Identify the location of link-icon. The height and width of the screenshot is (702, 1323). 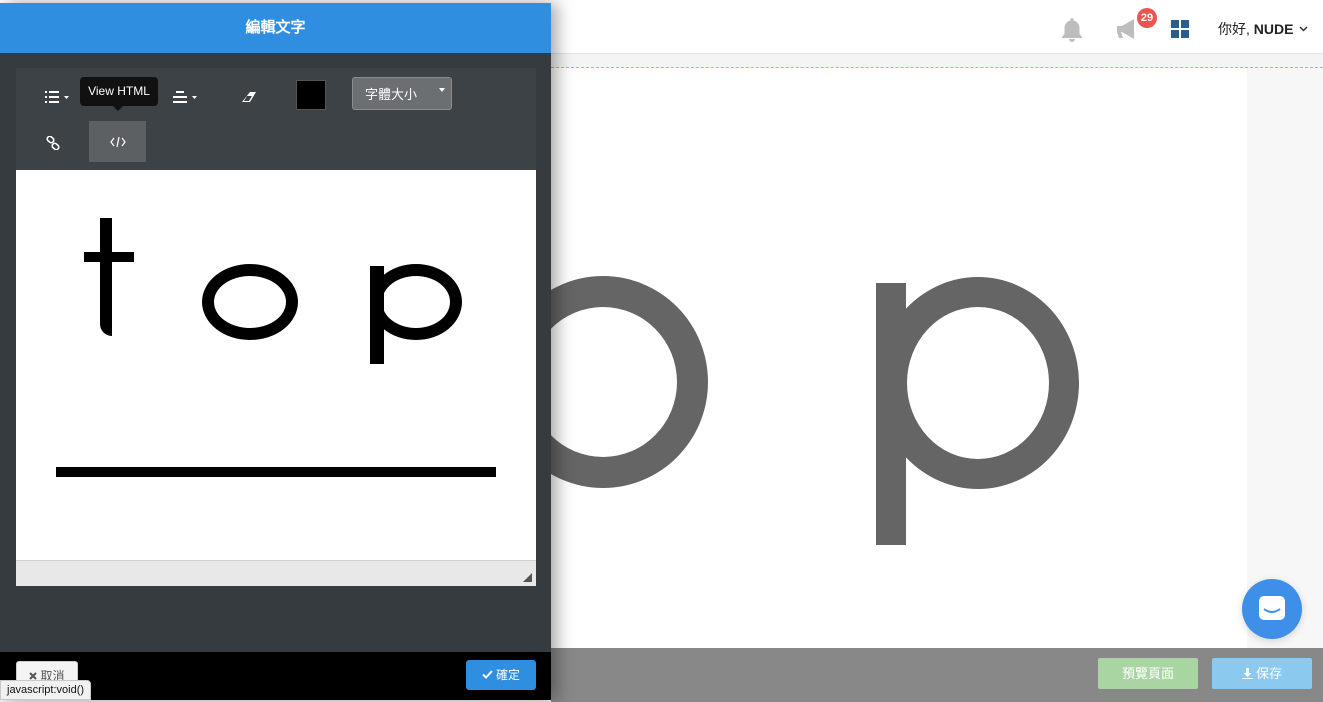
(53, 143).